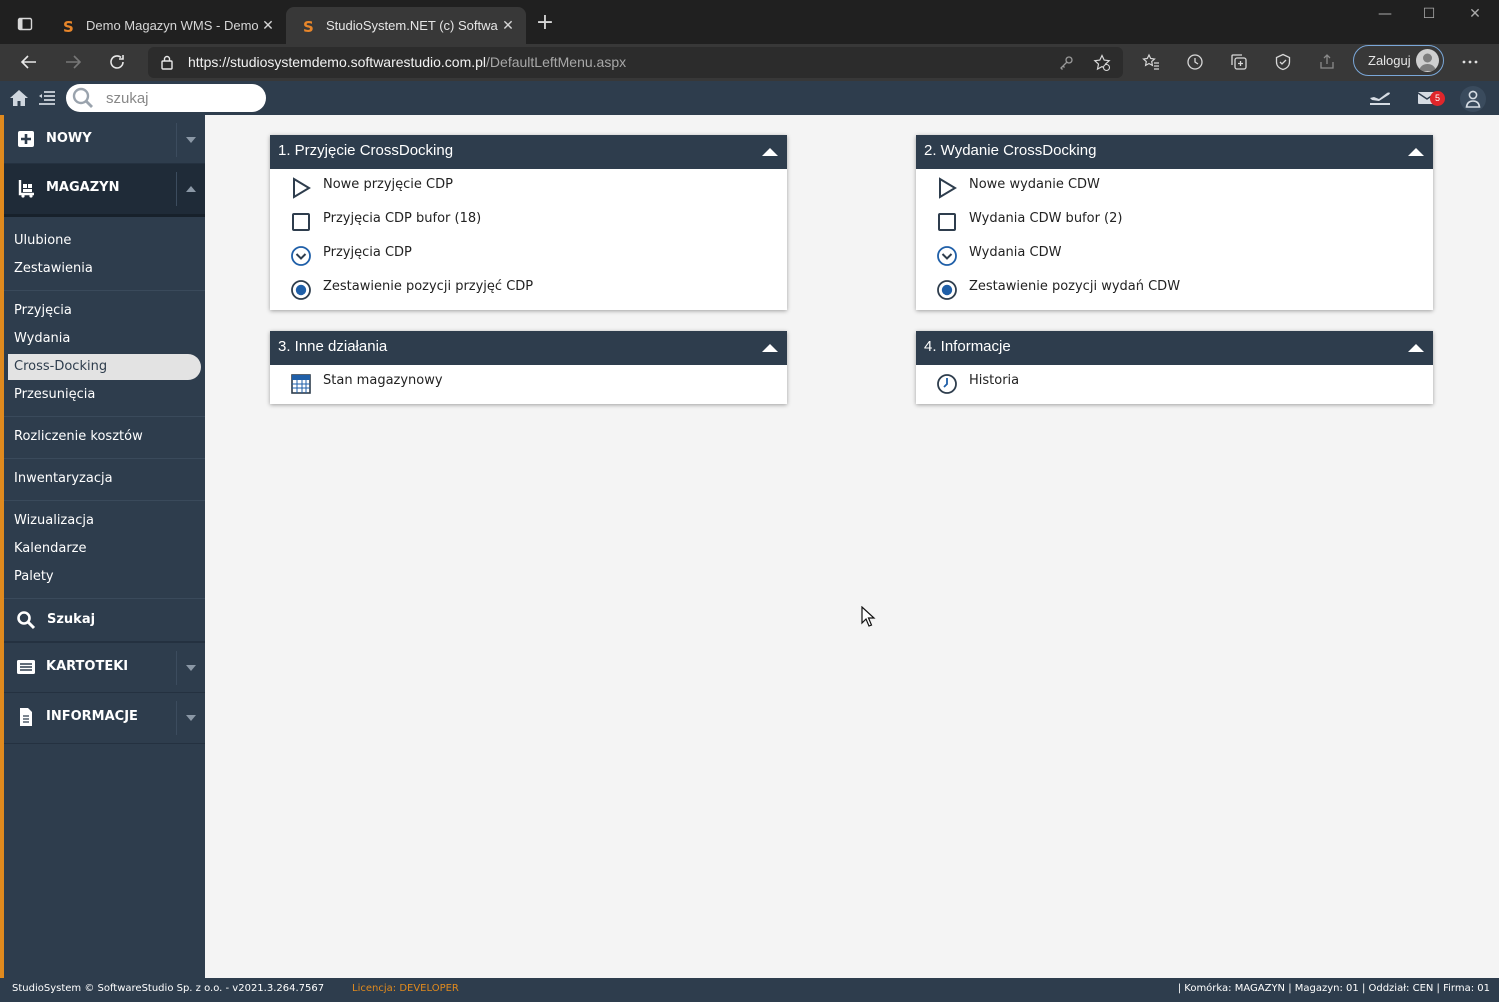 This screenshot has height=1002, width=1499. What do you see at coordinates (104, 437) in the screenshot?
I see `sidebar-item-rozliczenie-kosztow: Rozliczenie kosztów` at bounding box center [104, 437].